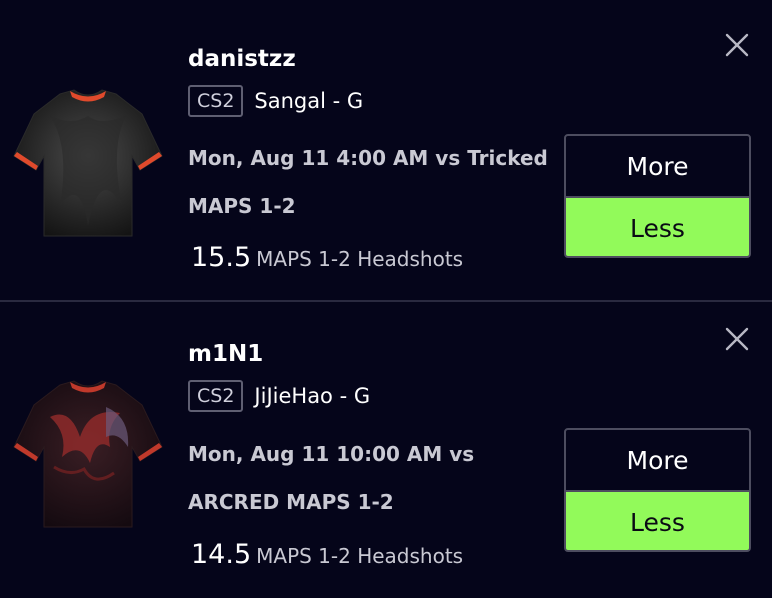 This screenshot has height=598, width=772. What do you see at coordinates (312, 396) in the screenshot?
I see `team-position: JiJieHao - G` at bounding box center [312, 396].